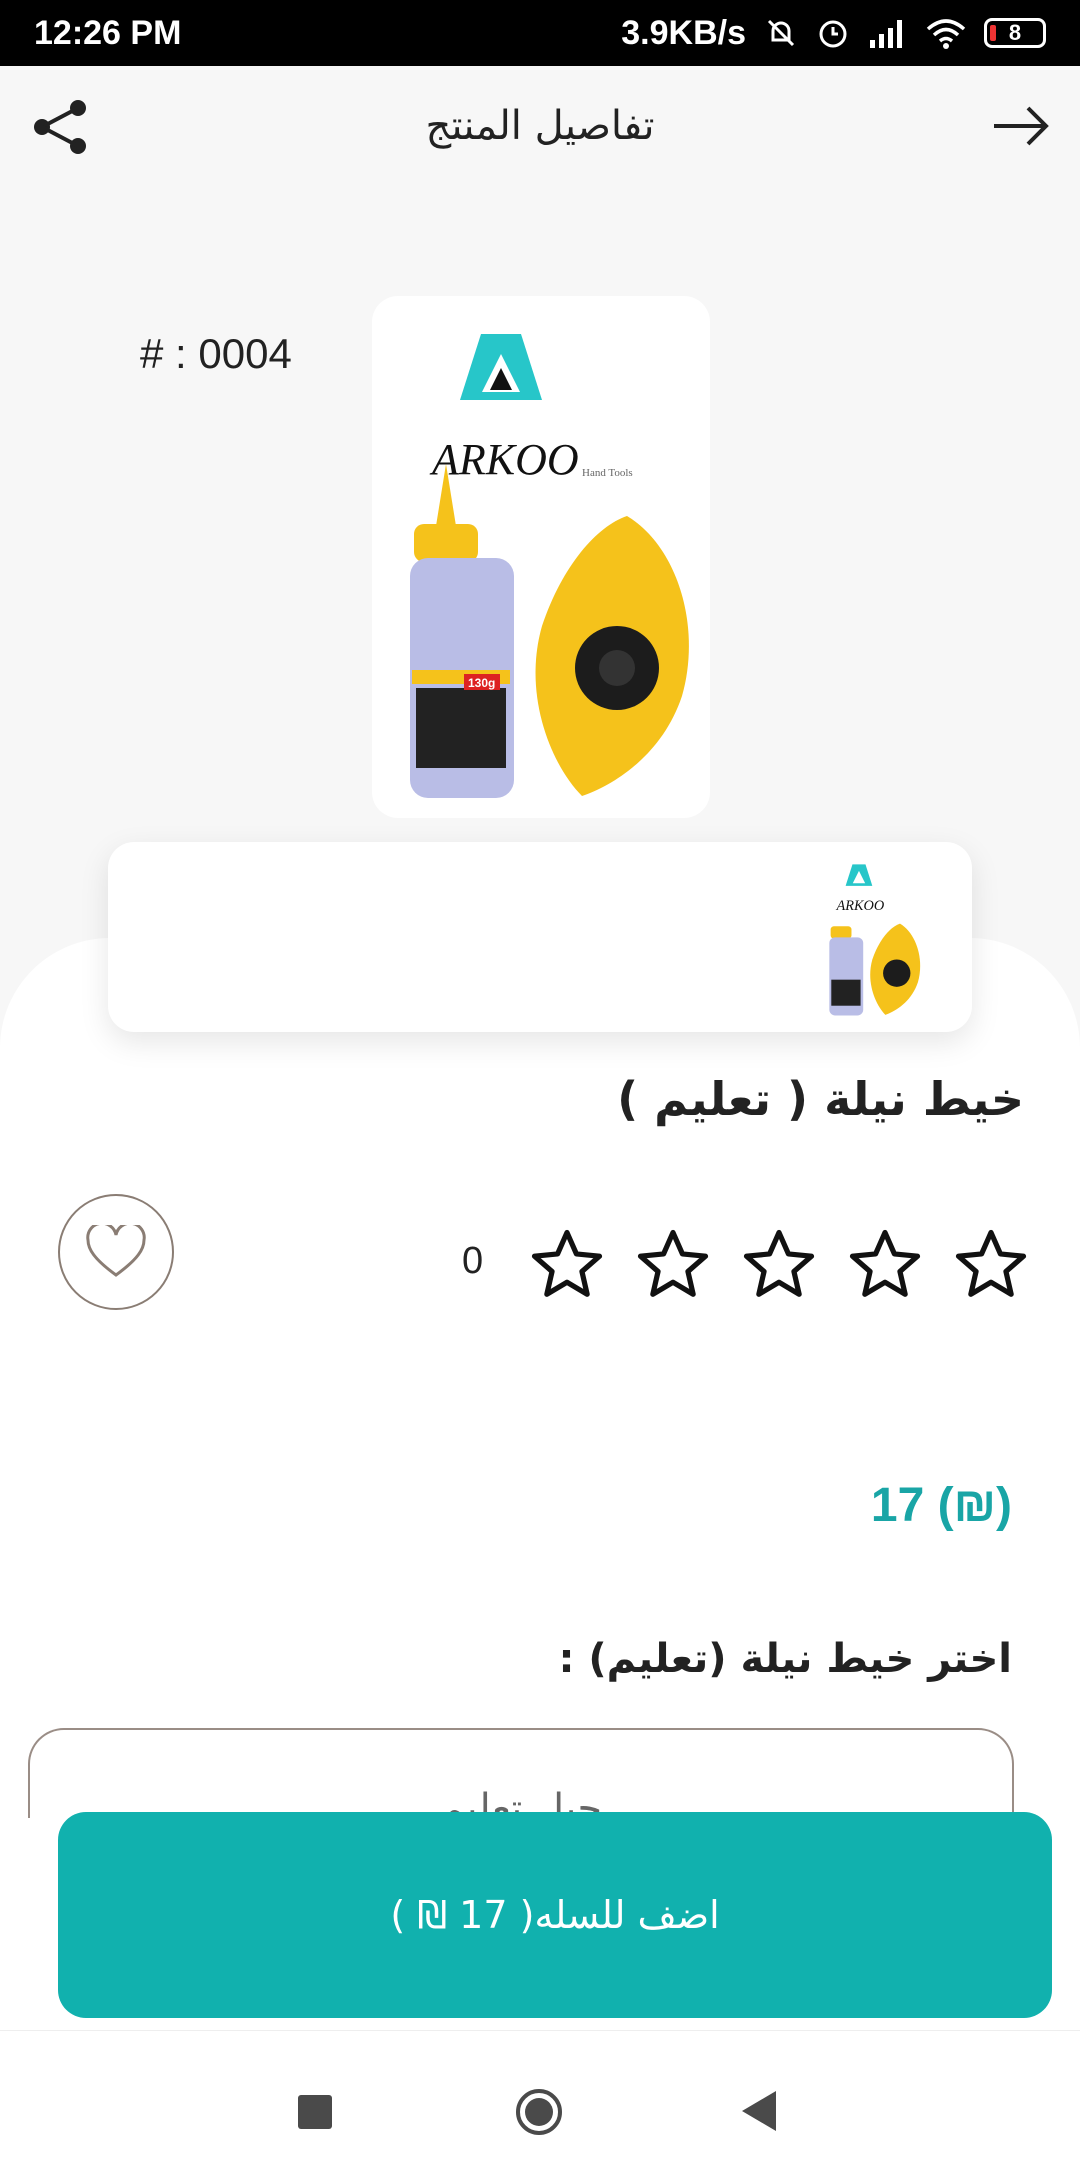 The width and height of the screenshot is (1080, 2161). I want to click on product-price: 17 (₪), so click(941, 1505).